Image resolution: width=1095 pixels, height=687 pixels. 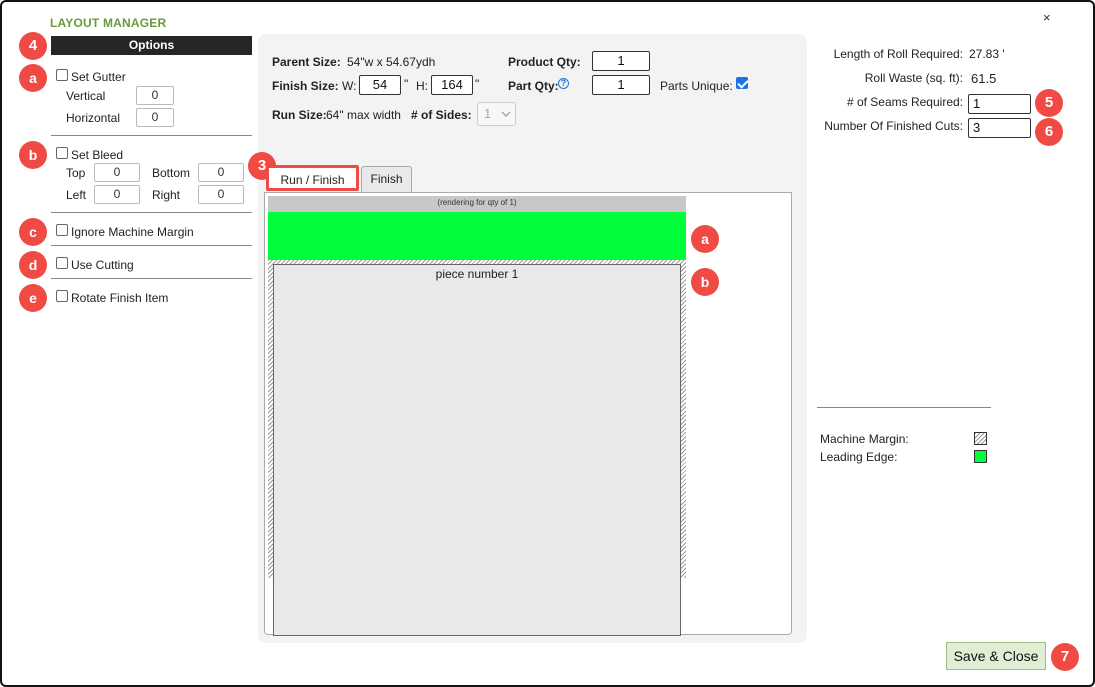 I want to click on product-qty-input: 1, so click(x=621, y=61).